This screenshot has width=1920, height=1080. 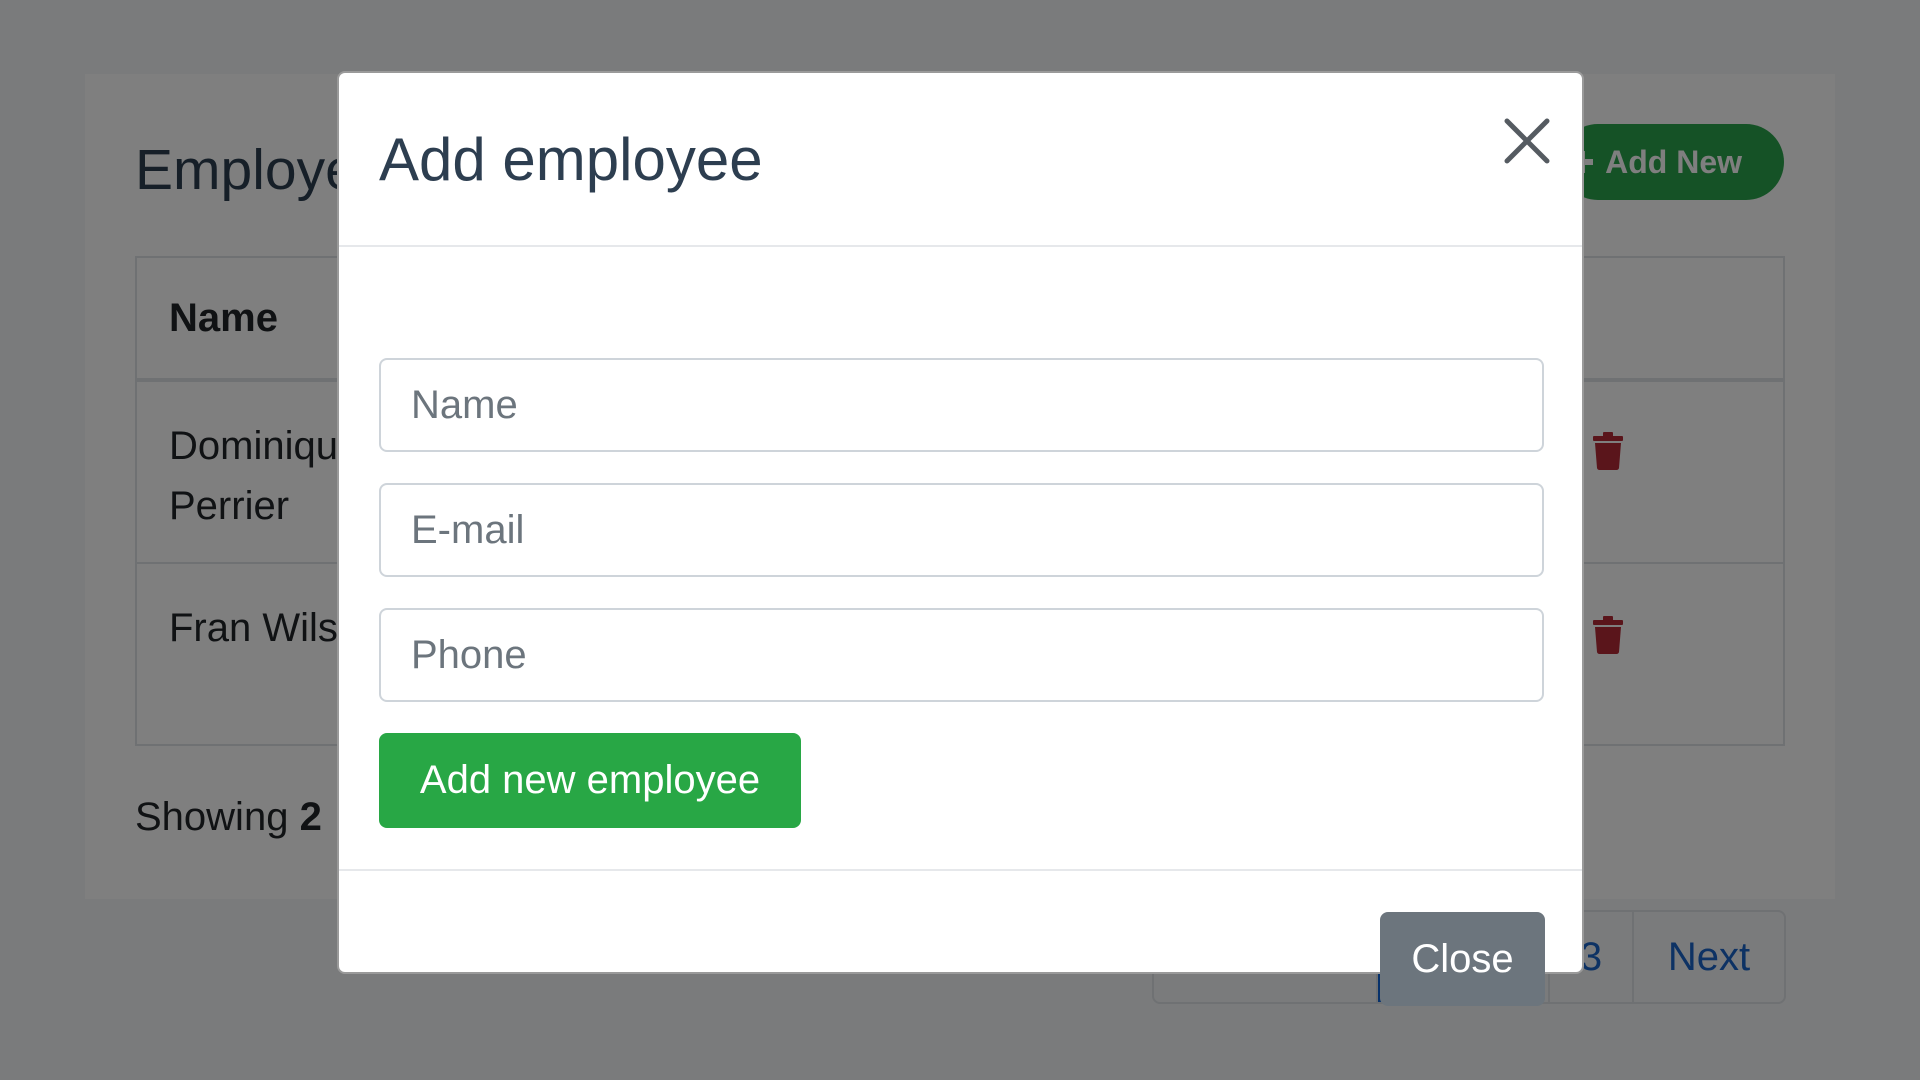 I want to click on phone-input, so click(x=961, y=655).